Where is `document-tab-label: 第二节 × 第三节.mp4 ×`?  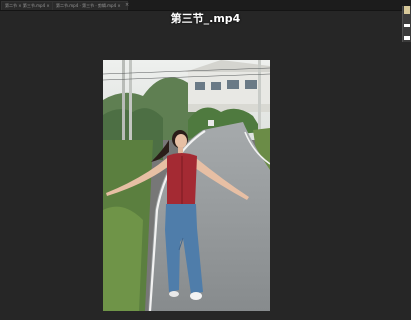 document-tab-label: 第二节 × 第三节.mp4 × is located at coordinates (27, 5).